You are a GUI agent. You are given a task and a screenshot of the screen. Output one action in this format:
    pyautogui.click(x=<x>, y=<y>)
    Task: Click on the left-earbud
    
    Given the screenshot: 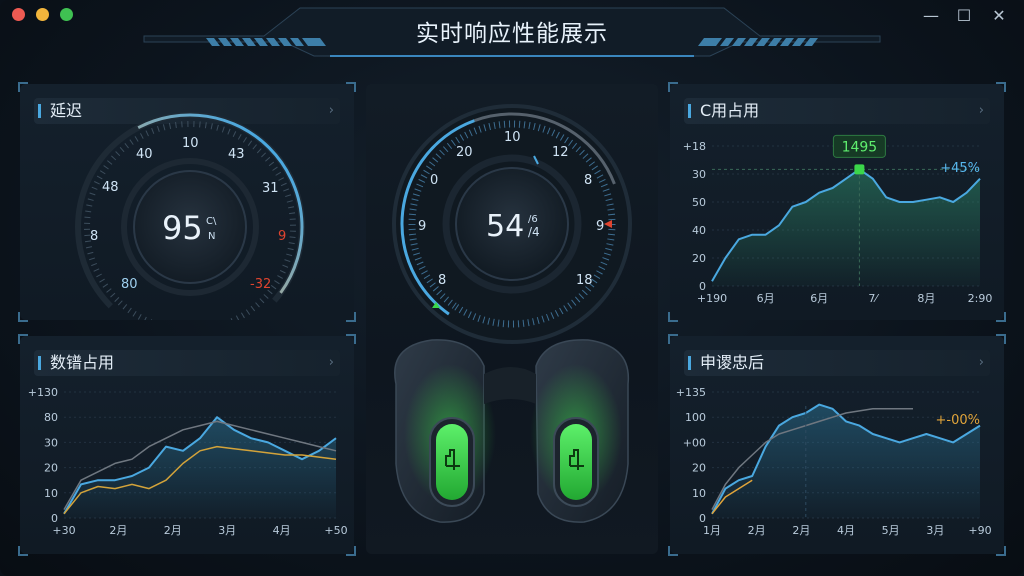 What is the action you would take?
    pyautogui.click(x=445, y=431)
    